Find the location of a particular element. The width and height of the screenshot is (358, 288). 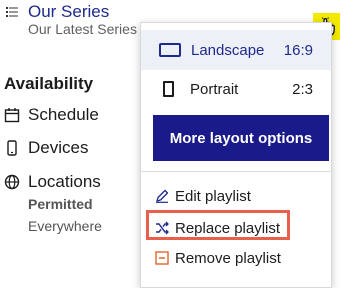

globe-icon is located at coordinates (12, 182).